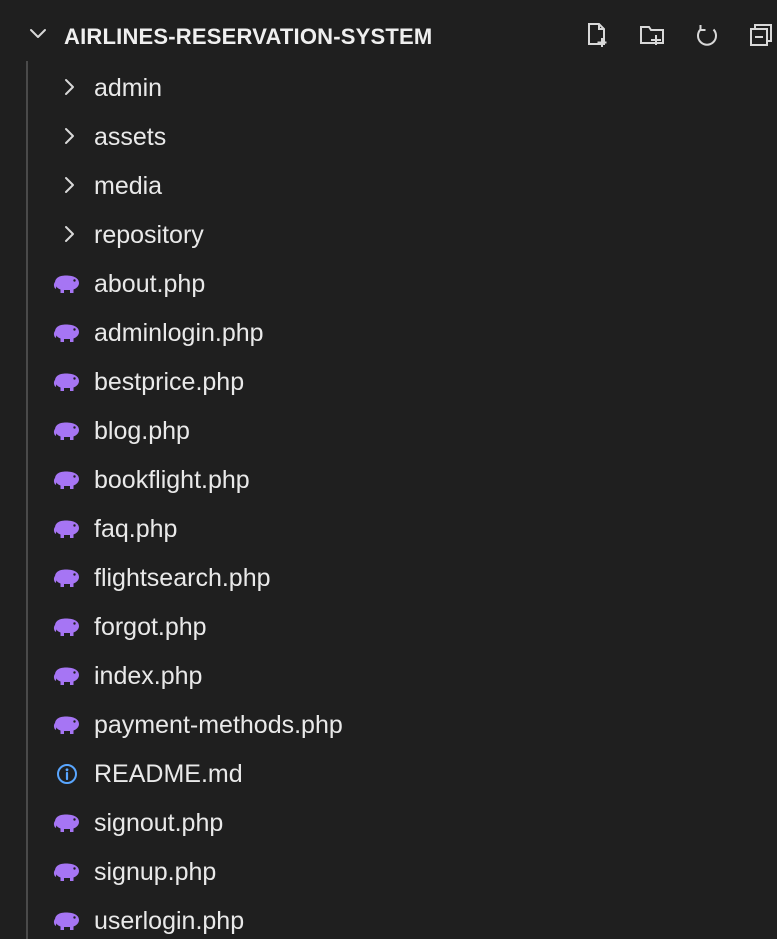 This screenshot has height=939, width=777. Describe the element at coordinates (388, 675) in the screenshot. I see `file-row: index.php` at that location.